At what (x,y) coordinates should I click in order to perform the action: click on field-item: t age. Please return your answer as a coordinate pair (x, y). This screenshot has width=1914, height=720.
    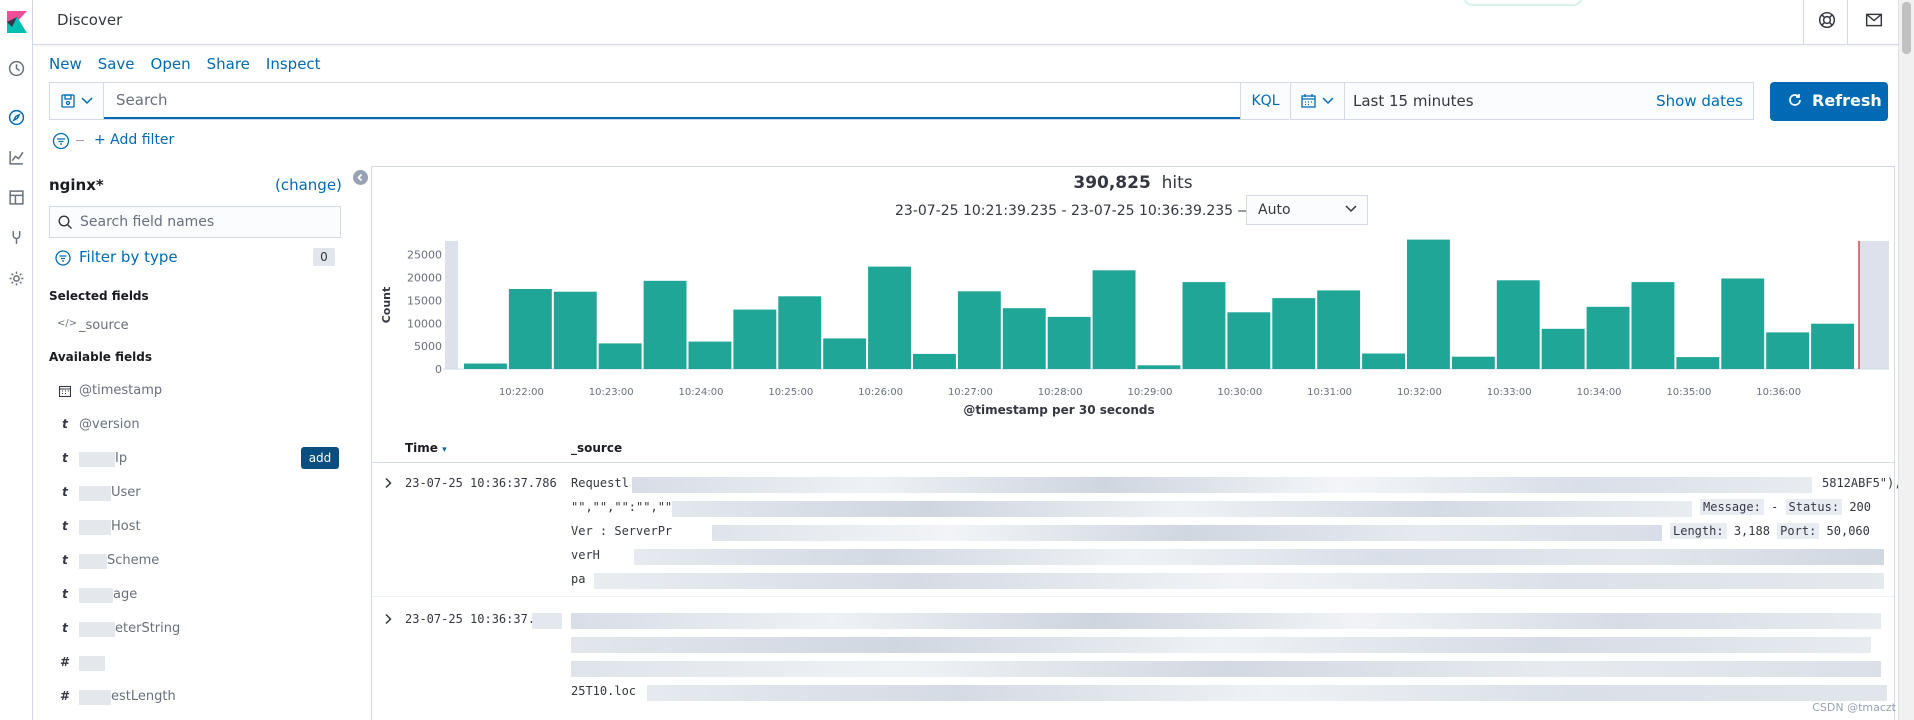
    Looking at the image, I should click on (199, 596).